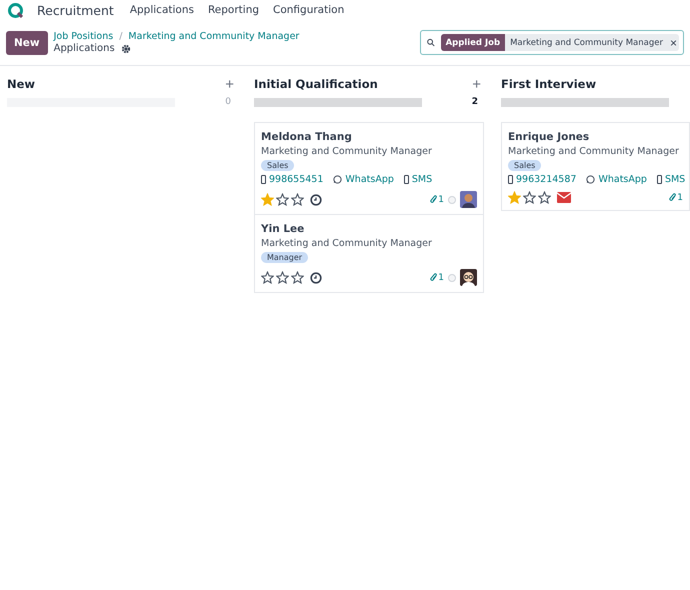  I want to click on menu-item: Configuration, so click(308, 10).